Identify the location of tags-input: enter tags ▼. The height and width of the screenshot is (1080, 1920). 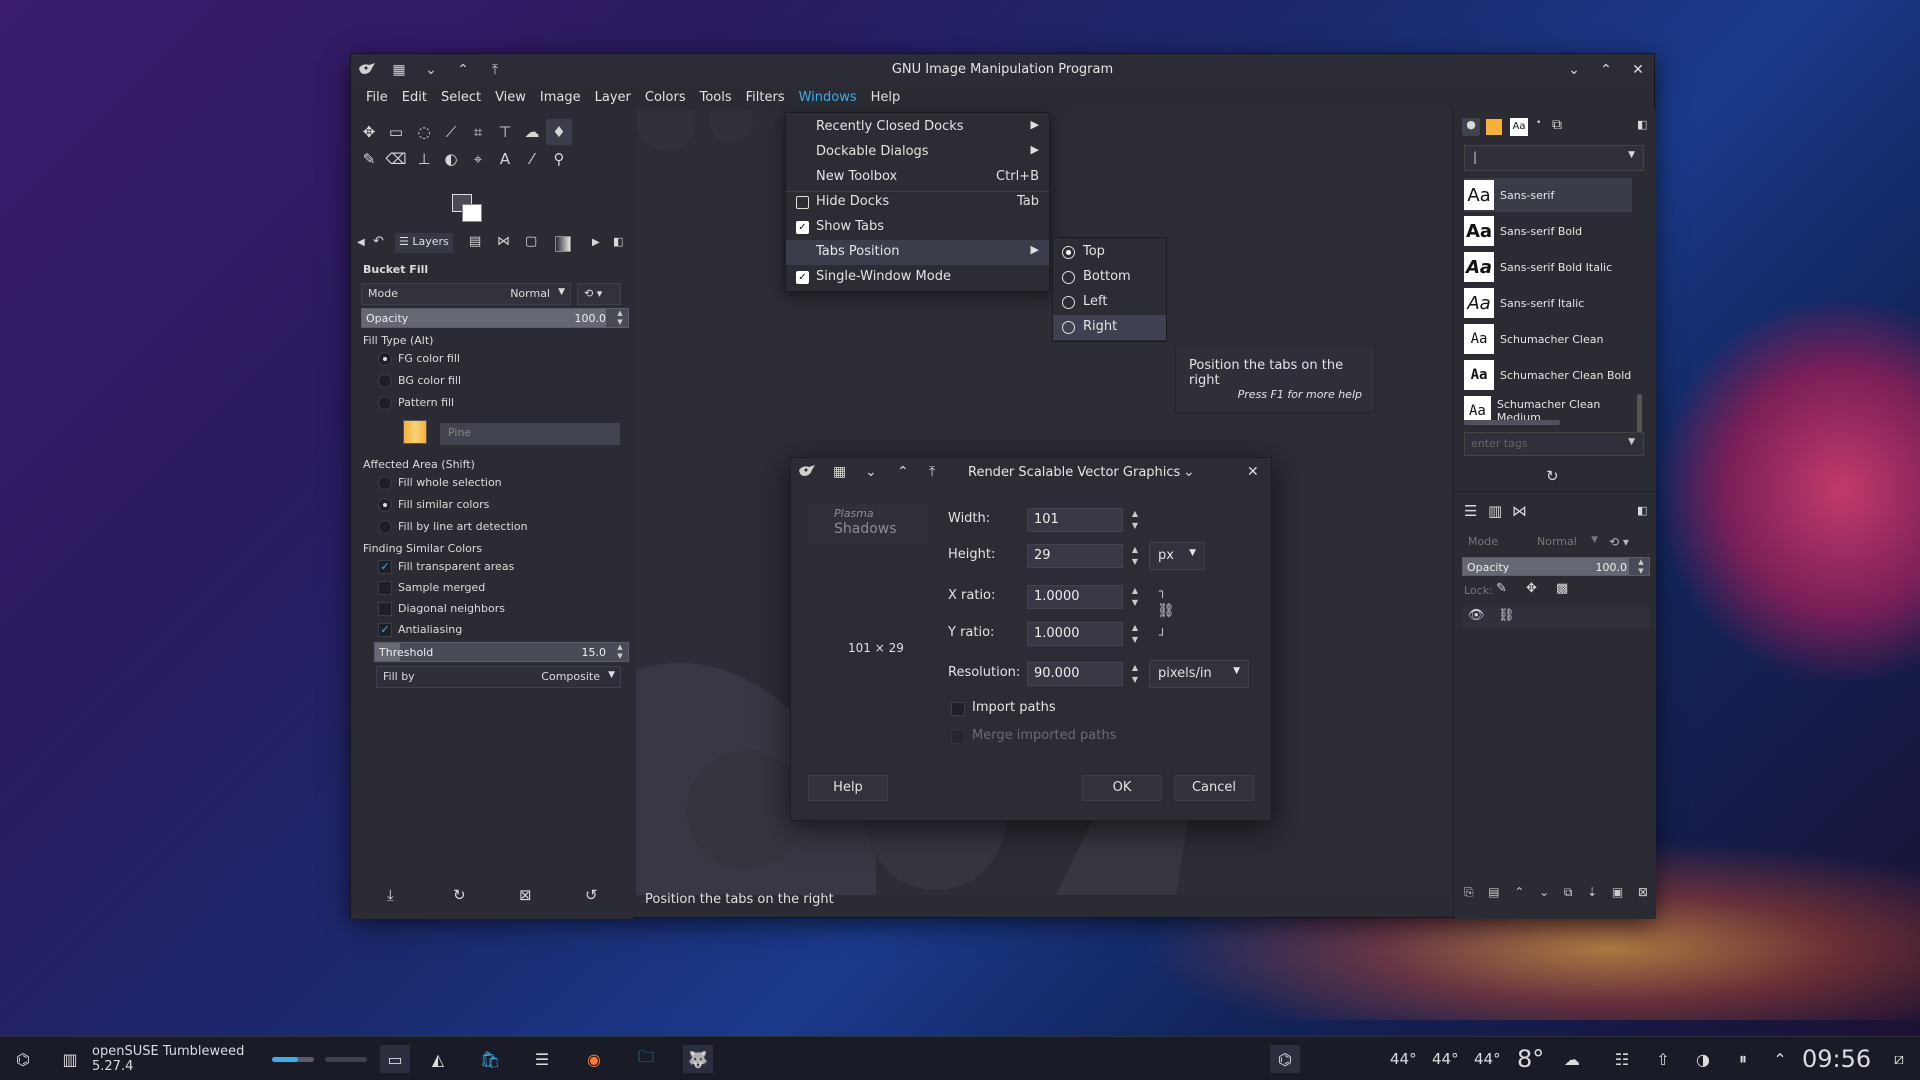
(1554, 444).